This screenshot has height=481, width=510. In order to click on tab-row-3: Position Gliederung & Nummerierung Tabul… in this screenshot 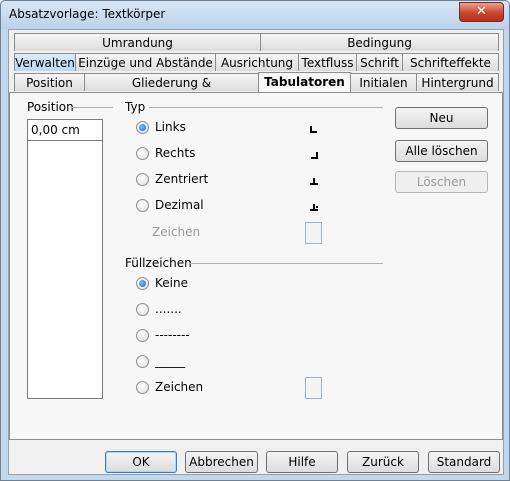, I will do `click(256, 90)`.